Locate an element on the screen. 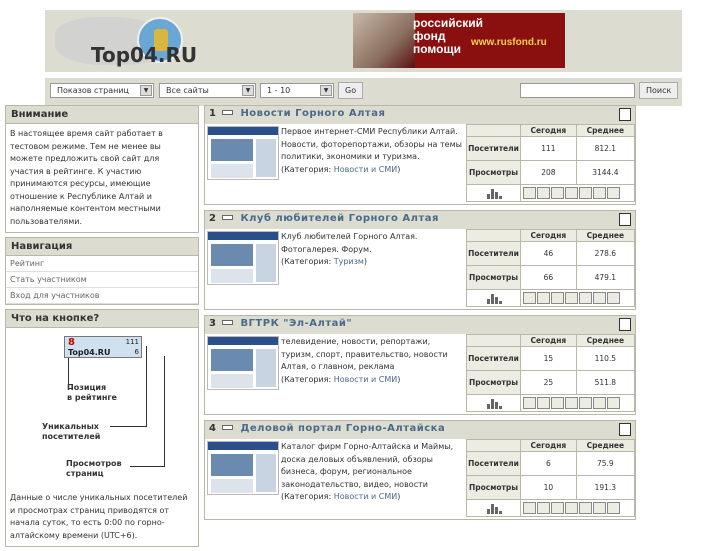 Image resolution: width=727 pixels, height=551 pixels. search-button: Поиск is located at coordinates (659, 90).